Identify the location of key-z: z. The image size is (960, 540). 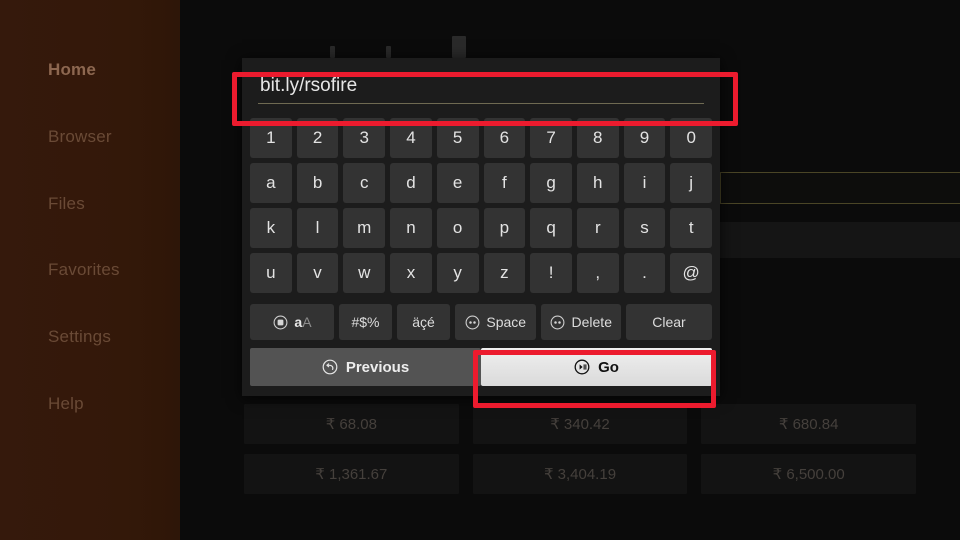
(504, 273).